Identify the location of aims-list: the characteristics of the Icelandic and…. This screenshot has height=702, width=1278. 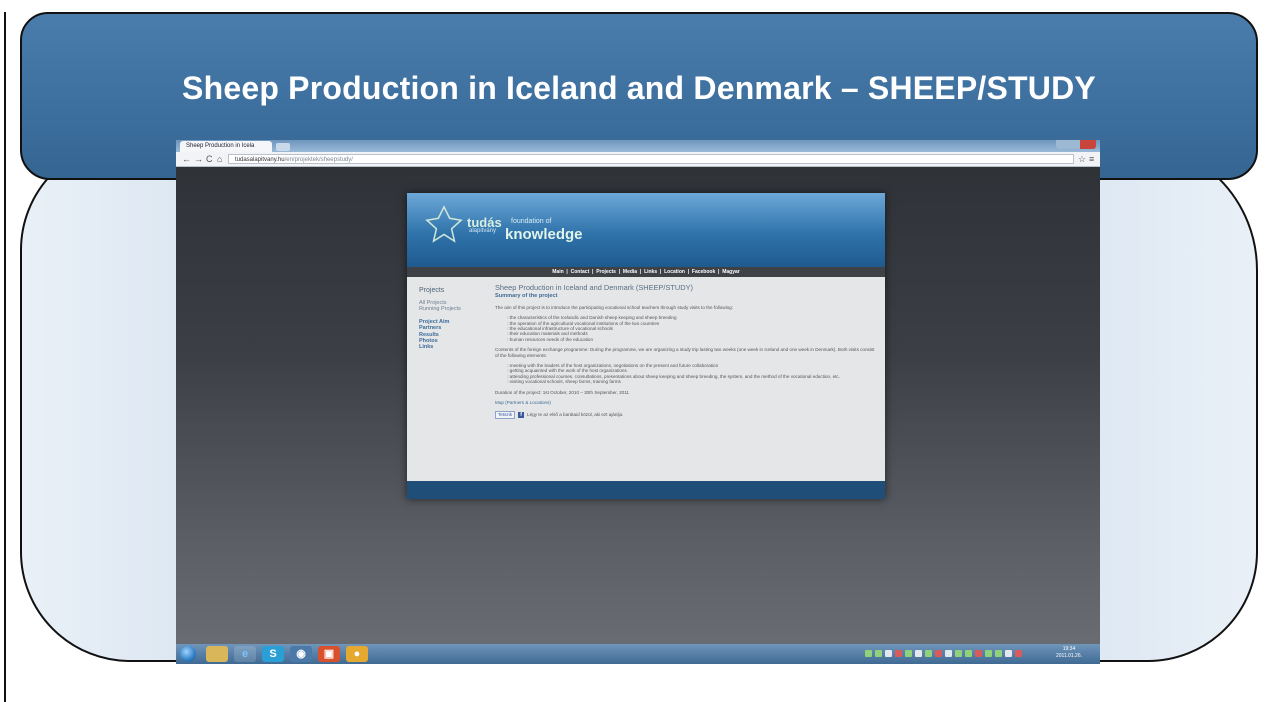
(693, 328).